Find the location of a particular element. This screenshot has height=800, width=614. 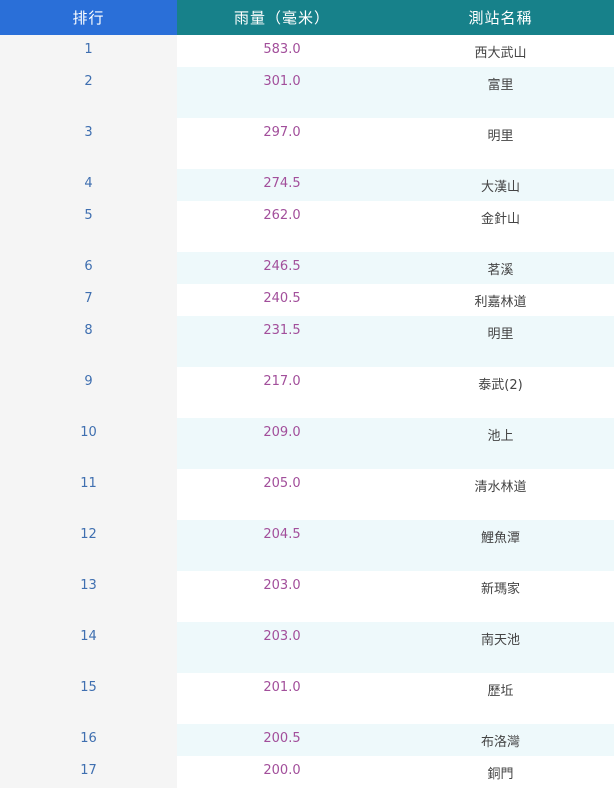

rainfall-cell: 200.5 is located at coordinates (282, 740).